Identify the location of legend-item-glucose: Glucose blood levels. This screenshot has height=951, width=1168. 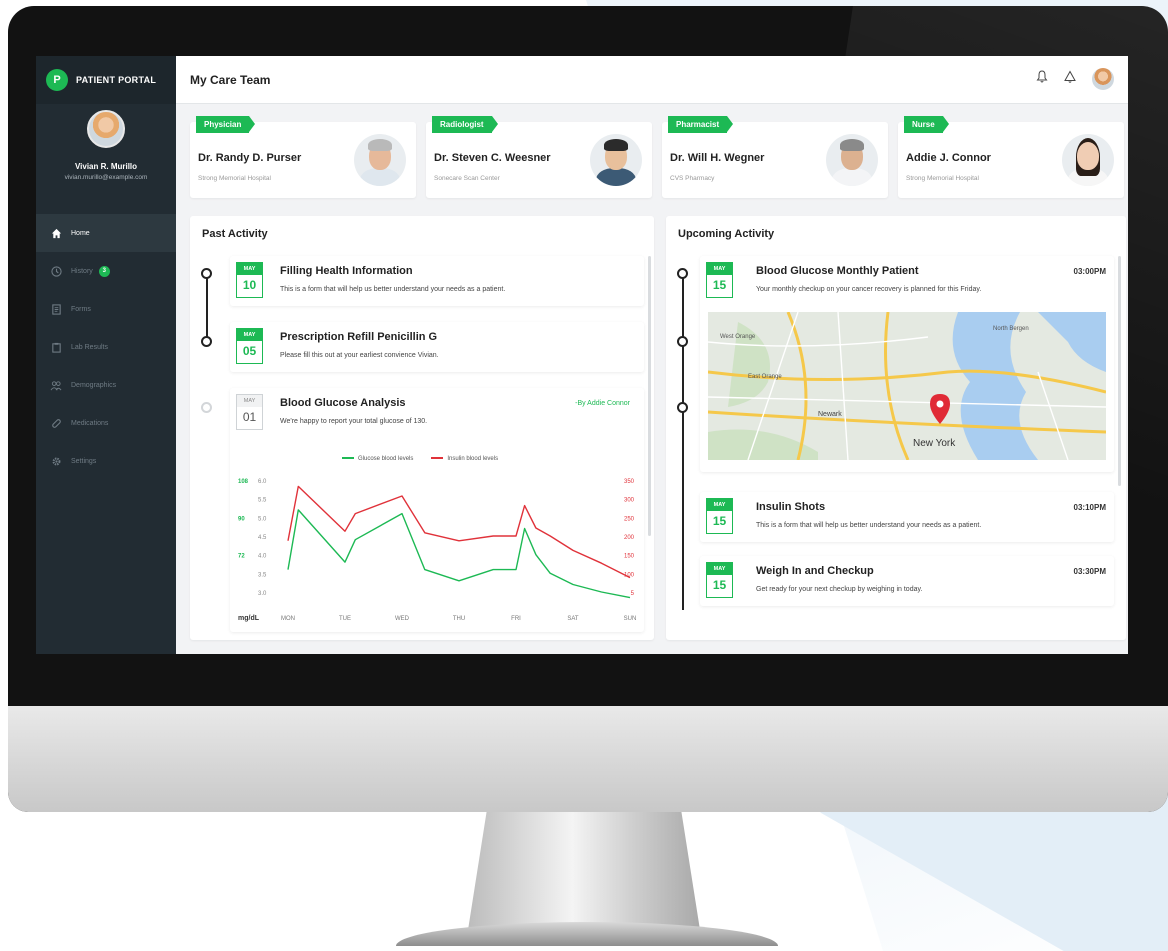
(377, 459).